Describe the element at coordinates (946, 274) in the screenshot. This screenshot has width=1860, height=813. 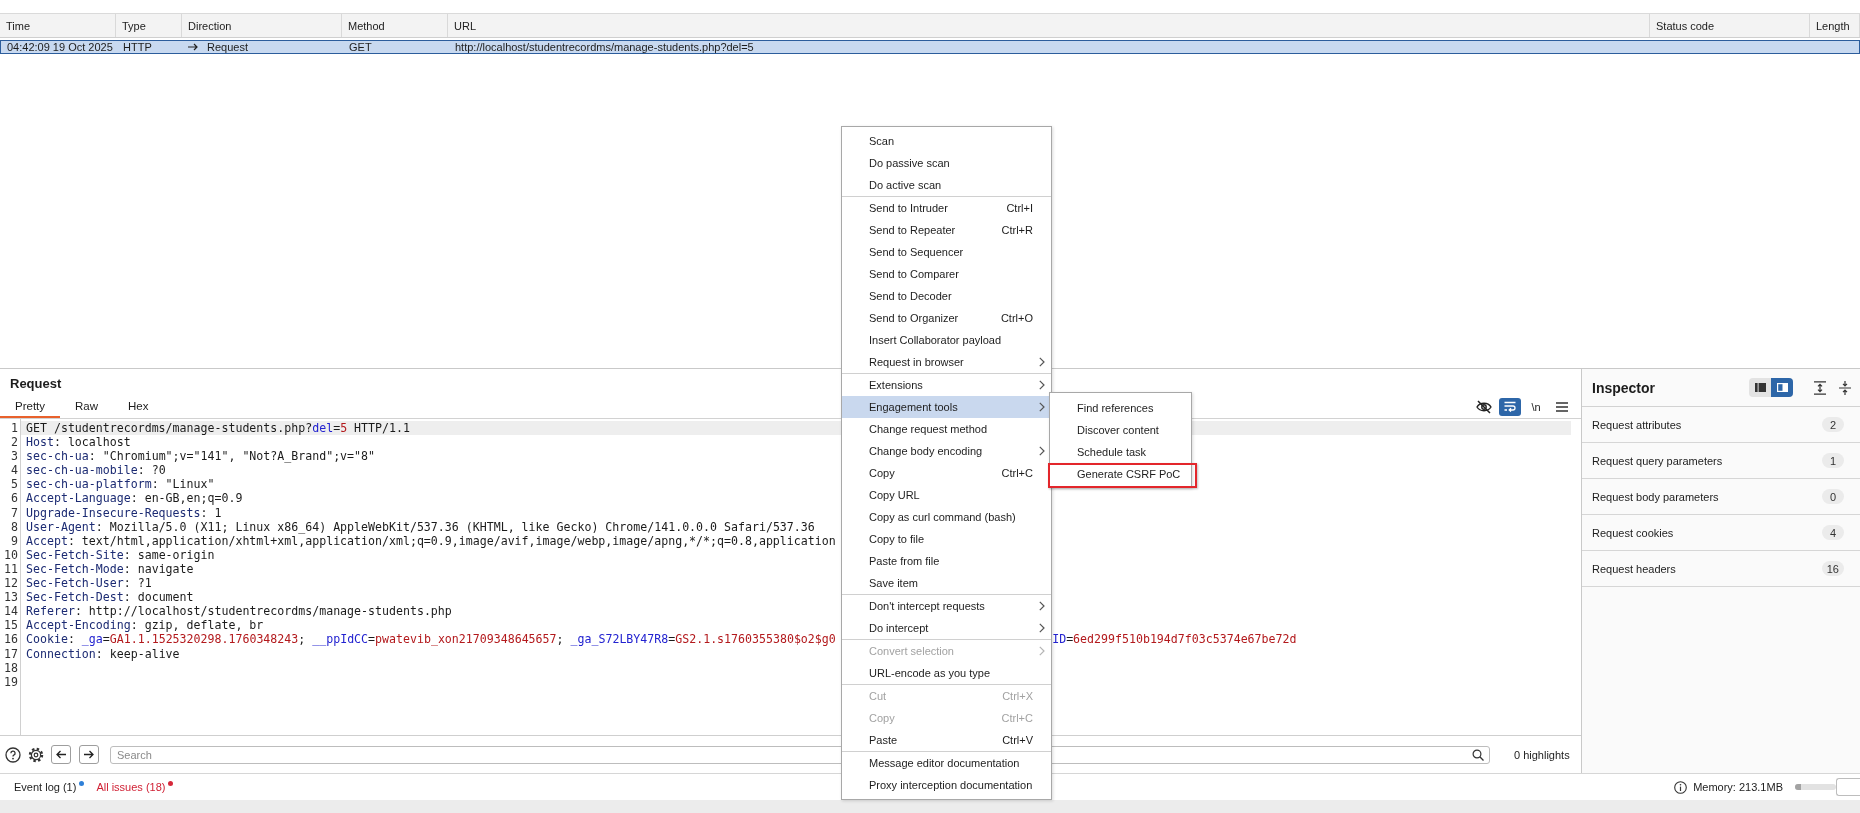
I see `menu-item: Send to Comparer` at that location.